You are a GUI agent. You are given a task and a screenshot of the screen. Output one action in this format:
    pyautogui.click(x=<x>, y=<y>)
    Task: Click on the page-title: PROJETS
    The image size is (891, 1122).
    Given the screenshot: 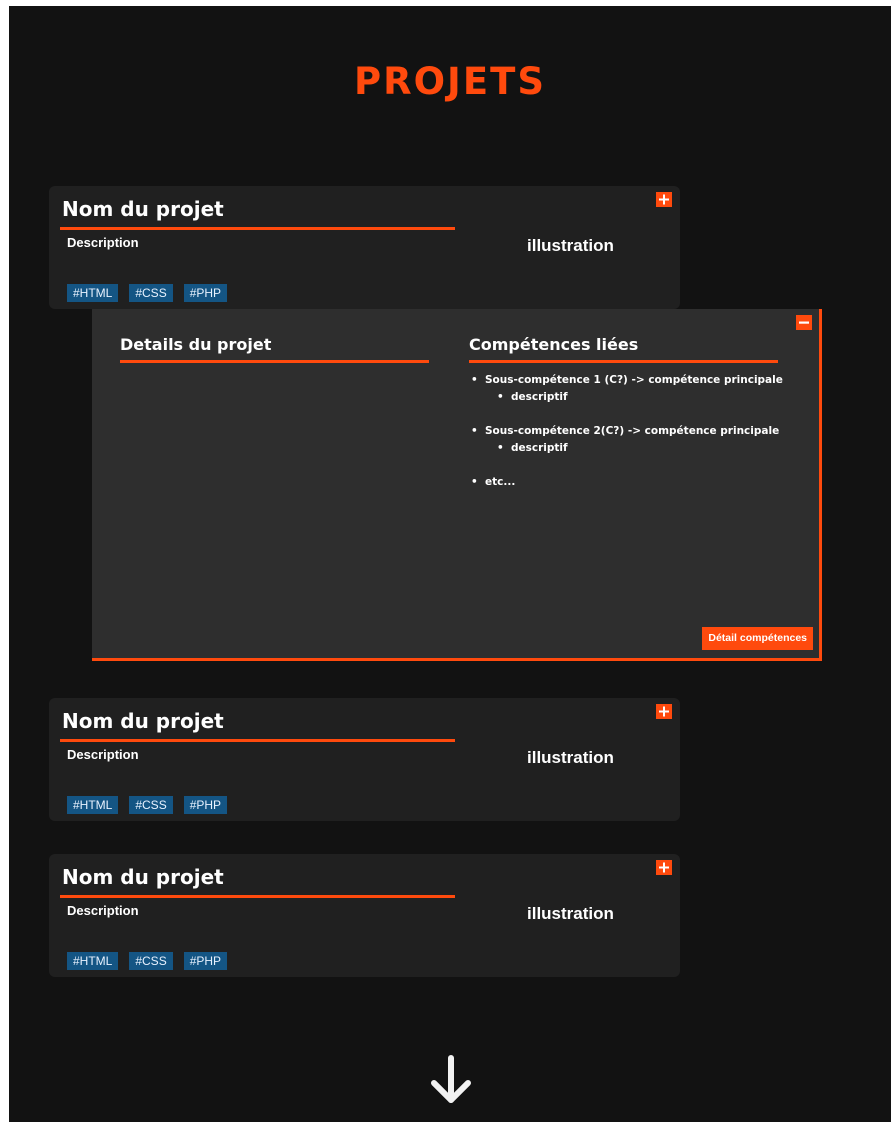 What is the action you would take?
    pyautogui.click(x=450, y=81)
    